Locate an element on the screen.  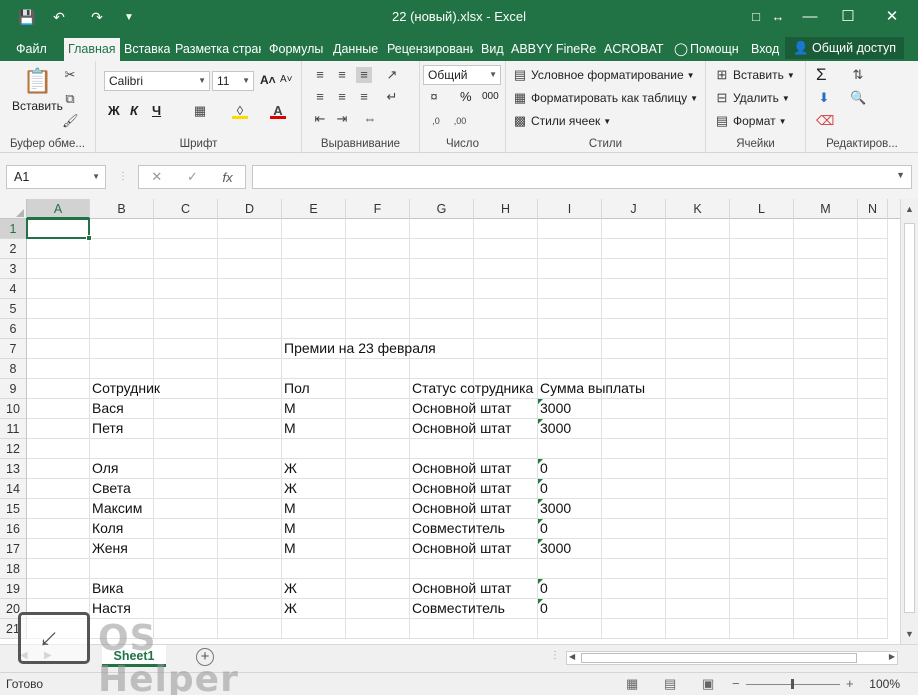
cell-b9-header: Сотрудник is located at coordinates (125, 388).